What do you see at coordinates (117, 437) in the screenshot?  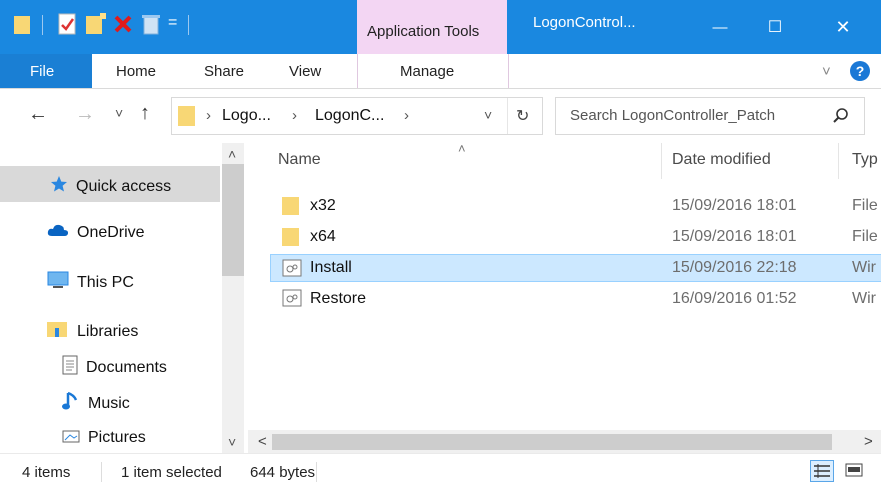 I see `nav-item-label: Pictures` at bounding box center [117, 437].